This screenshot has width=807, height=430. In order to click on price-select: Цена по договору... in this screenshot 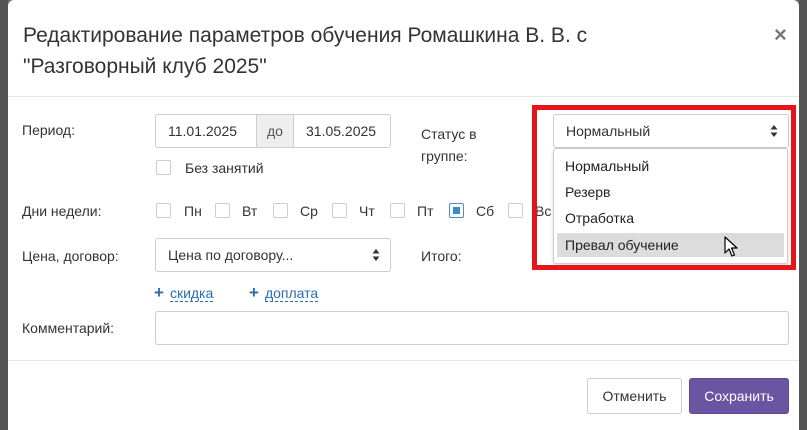, I will do `click(273, 255)`.